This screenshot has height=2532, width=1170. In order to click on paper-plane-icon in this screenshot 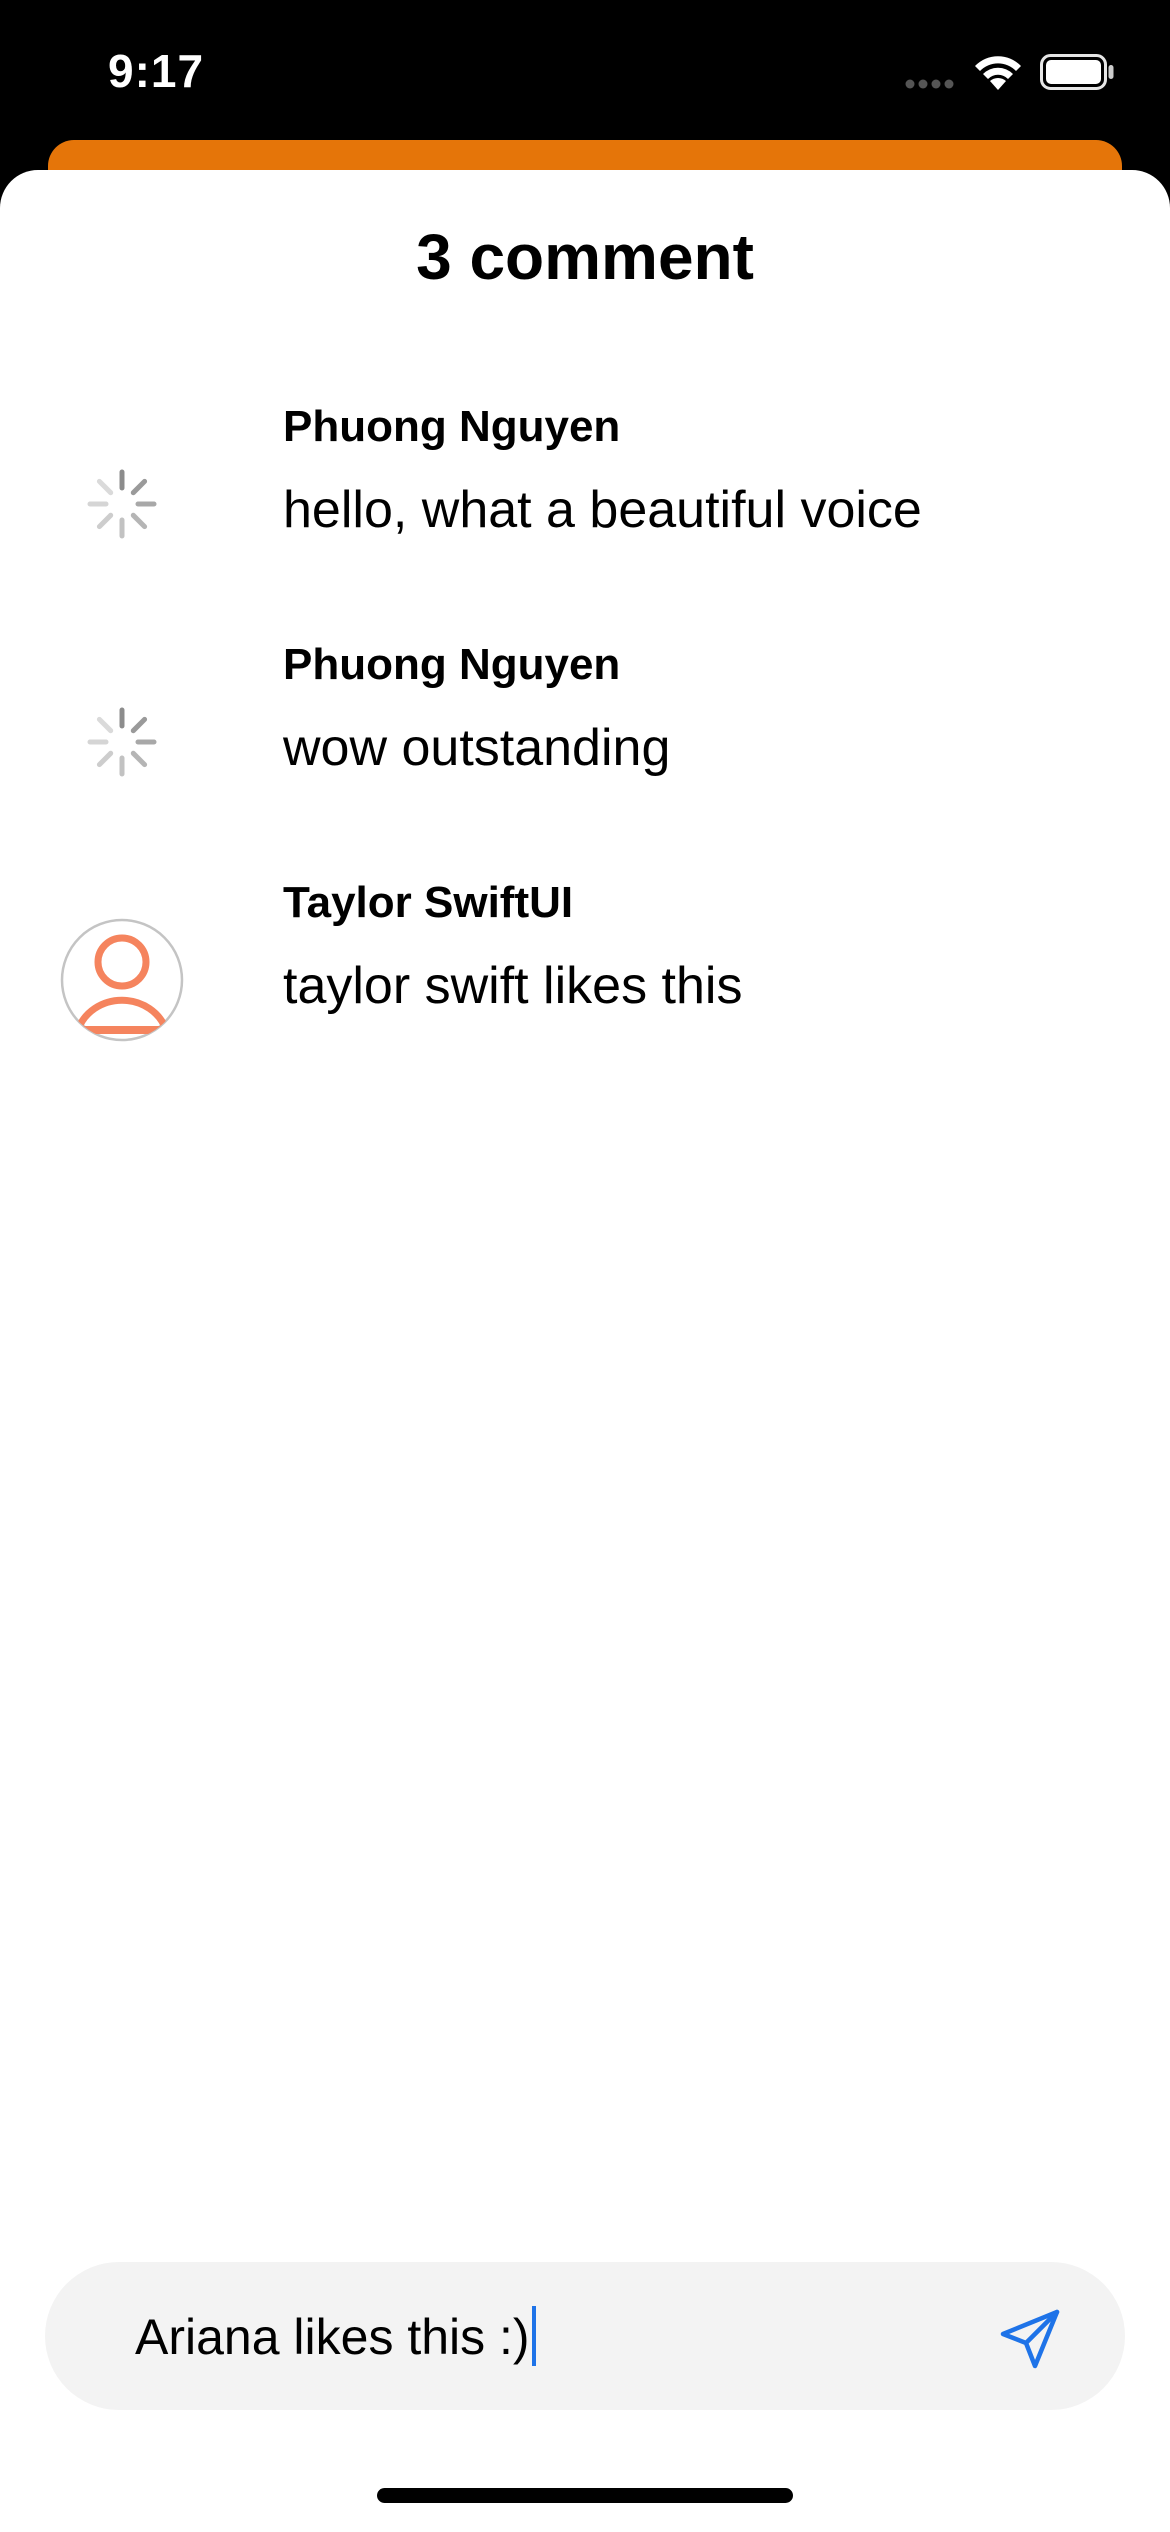, I will do `click(1030, 2339)`.